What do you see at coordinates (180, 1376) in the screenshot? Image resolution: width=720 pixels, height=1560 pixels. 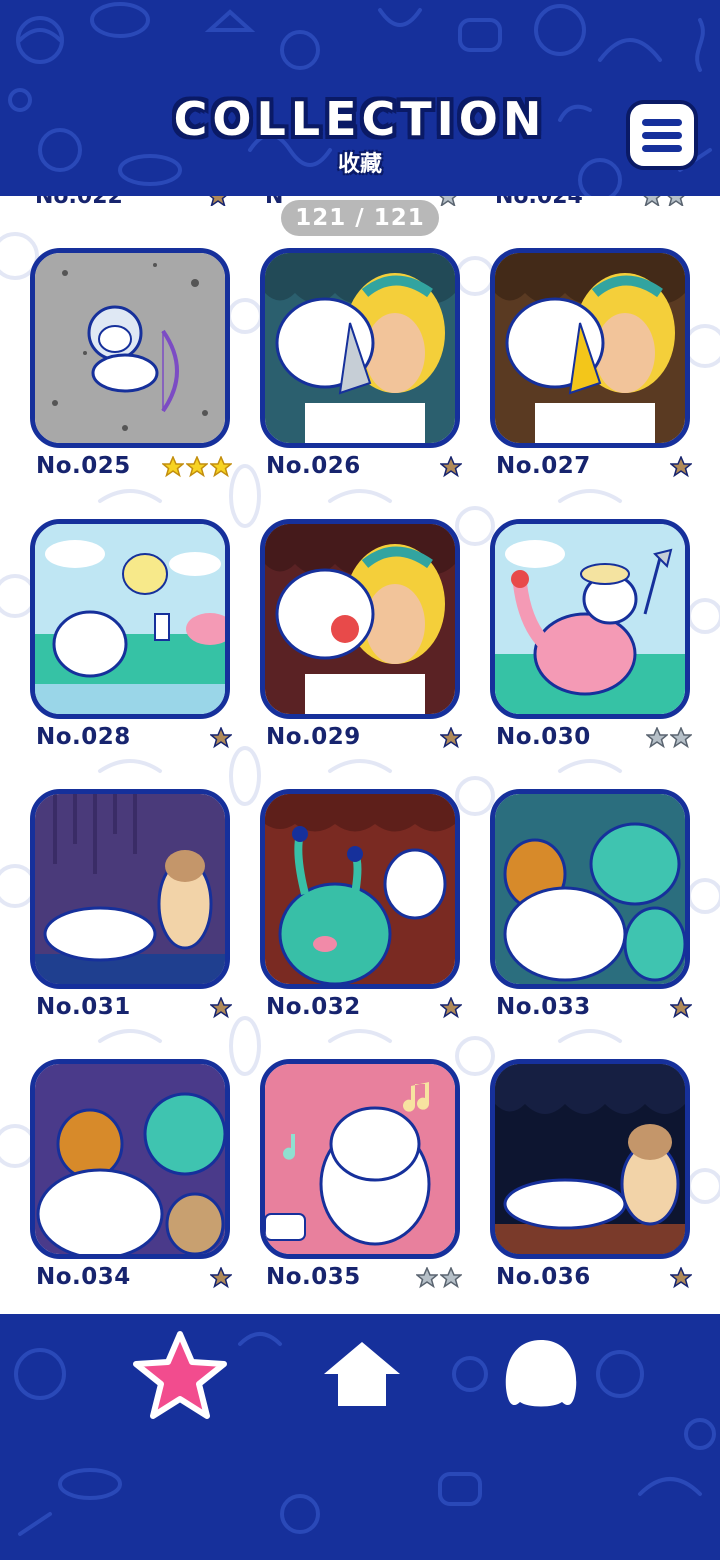 I see `nav-collection-star-icon` at bounding box center [180, 1376].